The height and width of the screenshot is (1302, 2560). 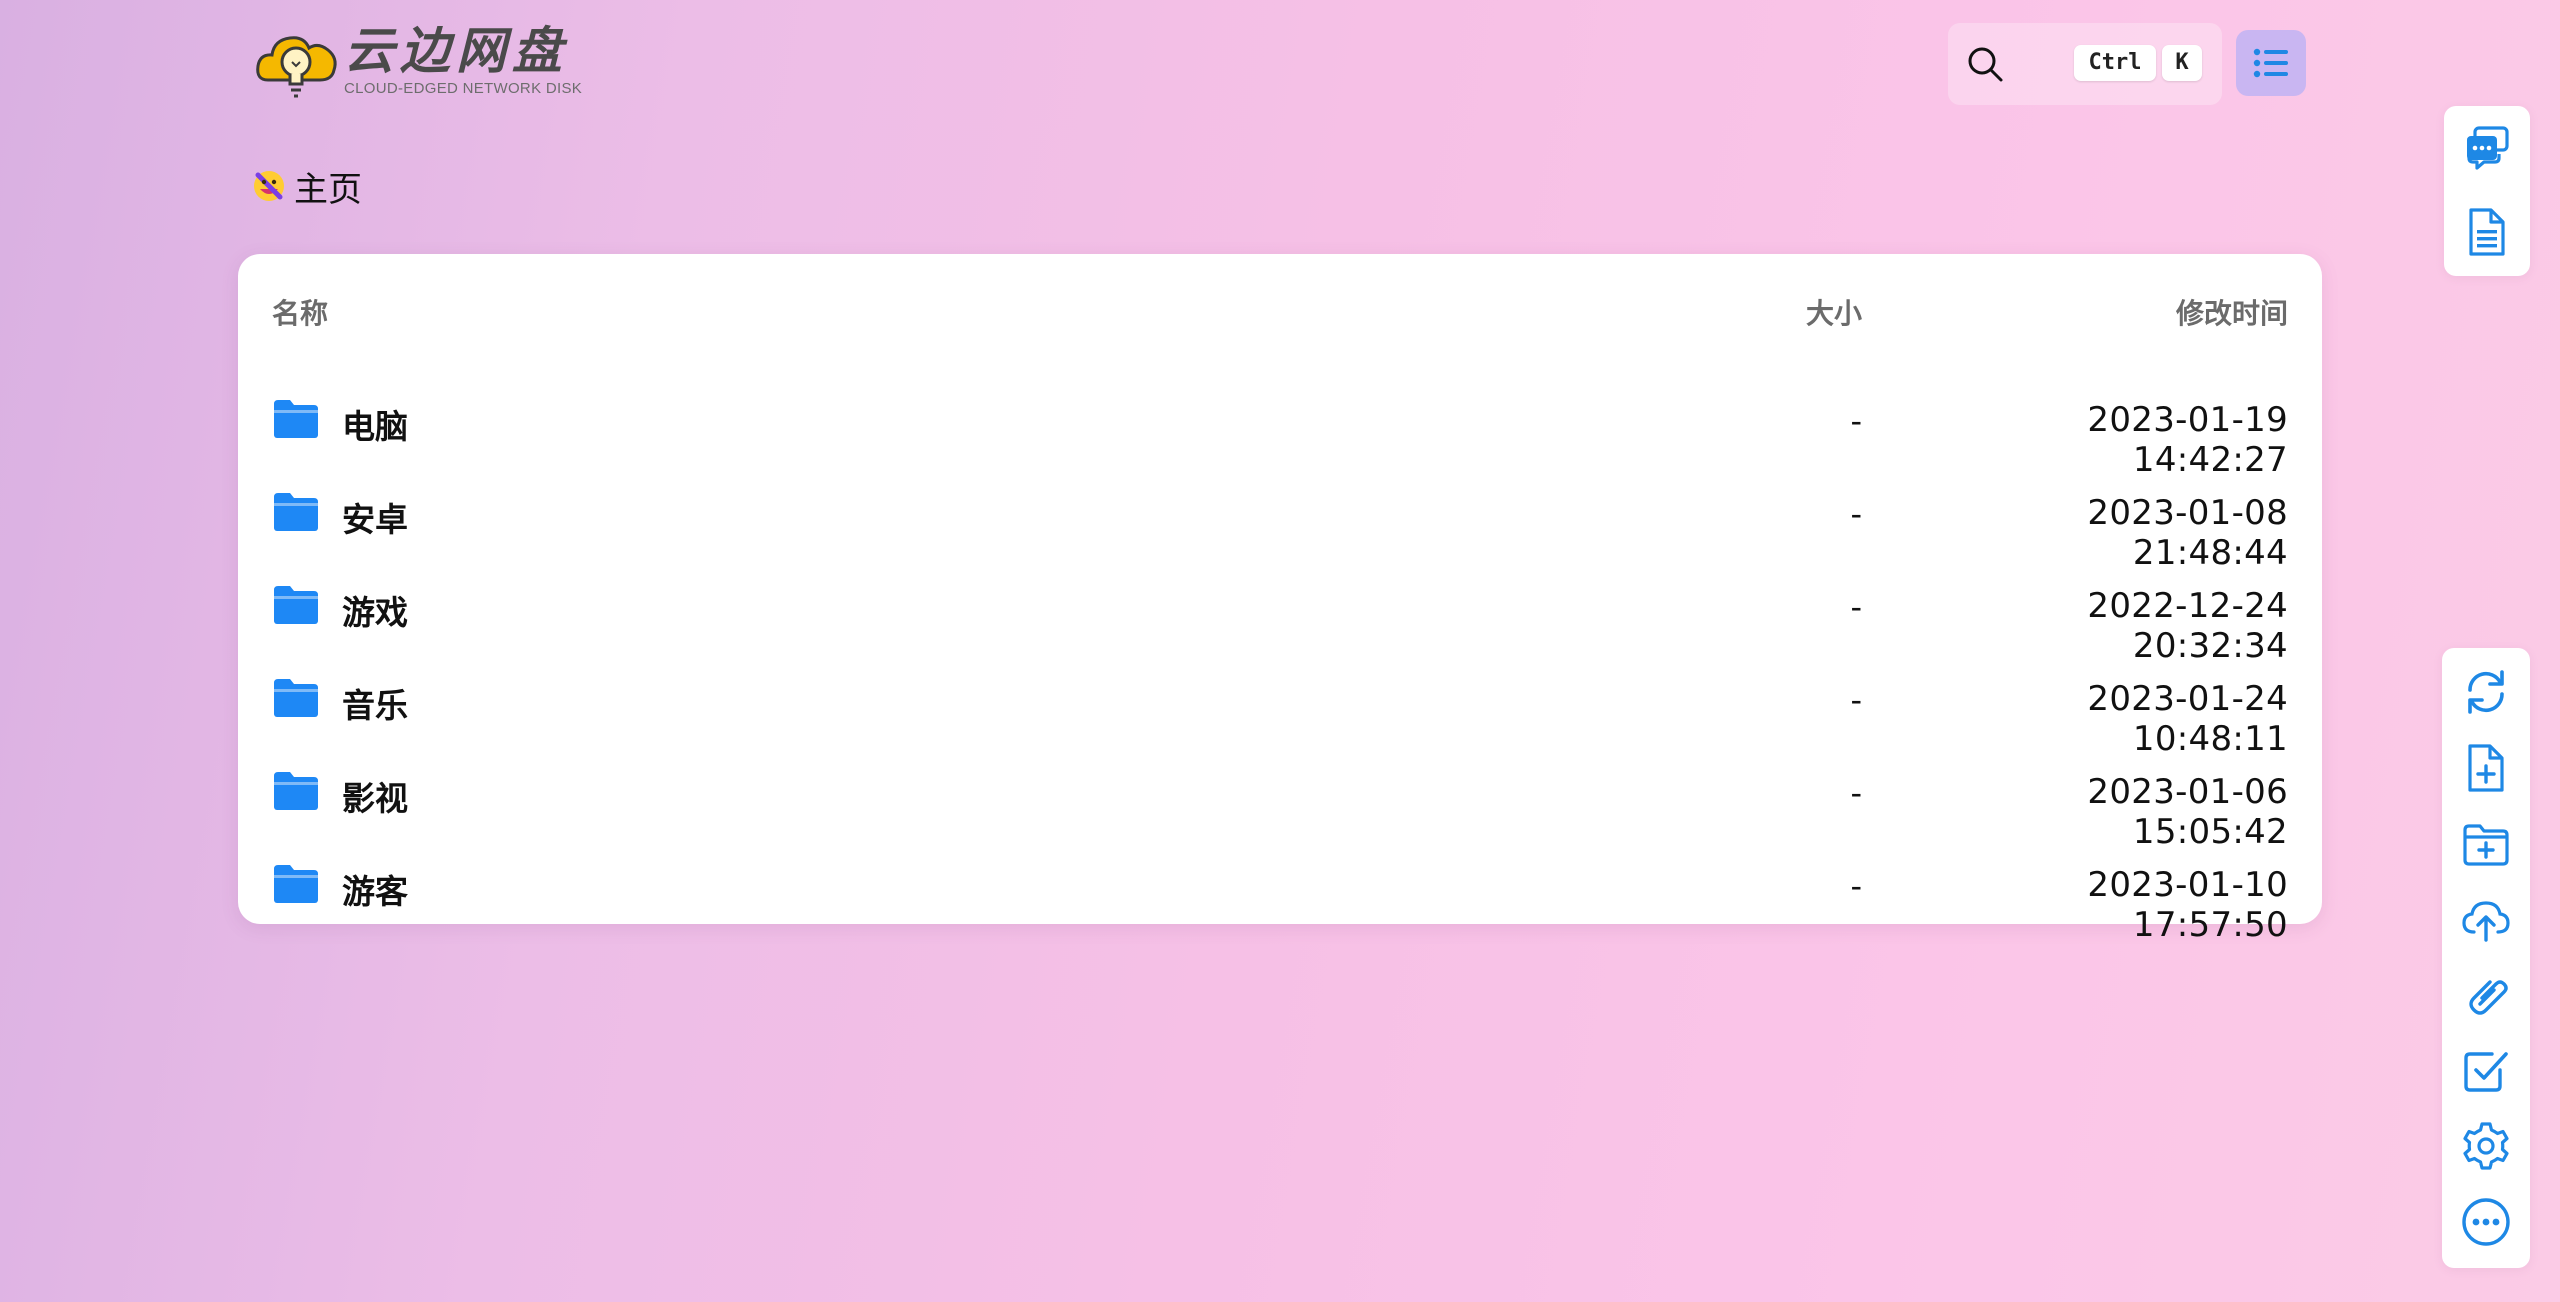 I want to click on folder-name: 音乐, so click(x=375, y=703).